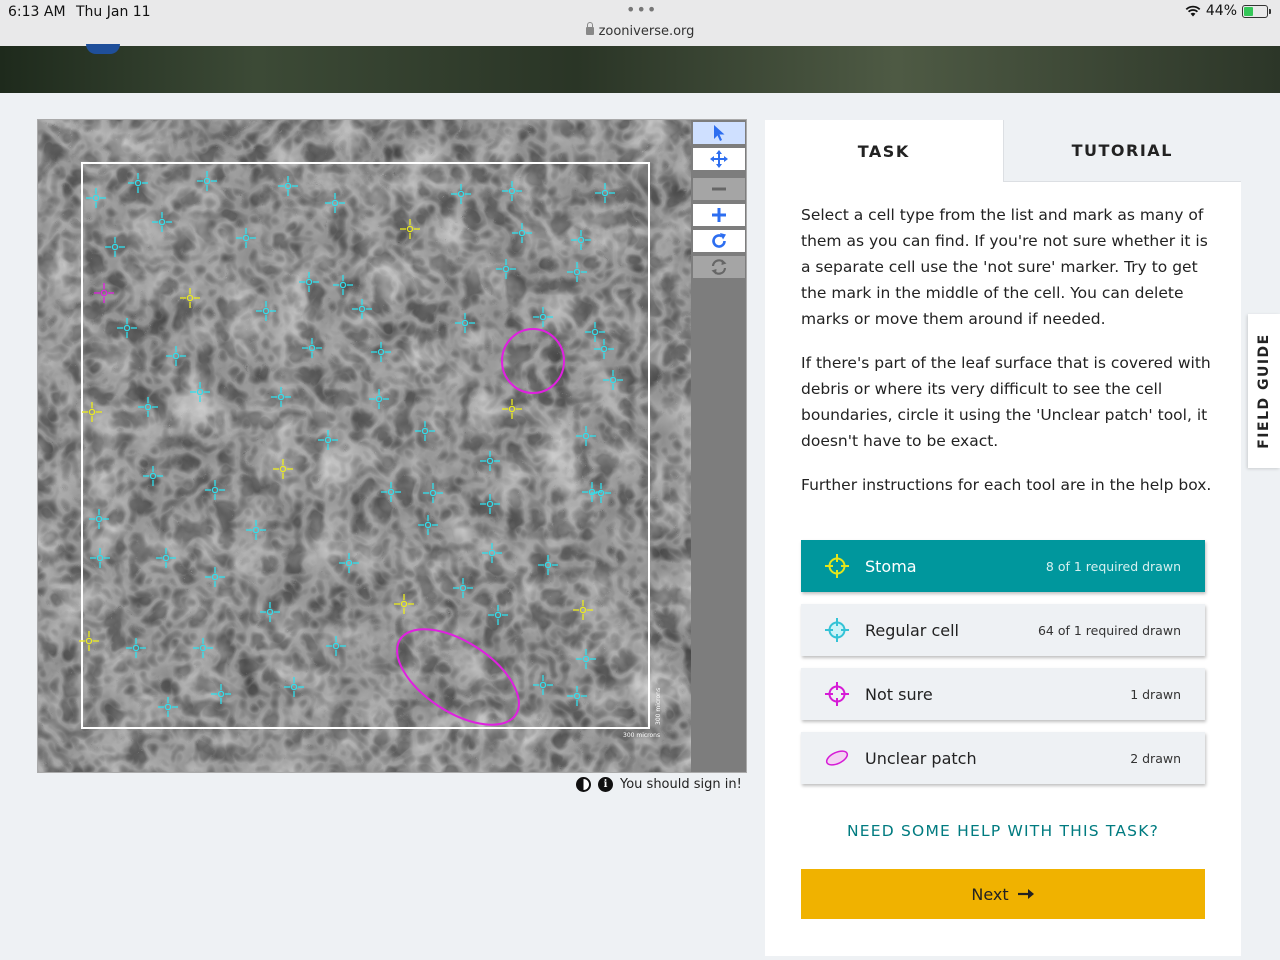 The image size is (1280, 960). I want to click on status-time: 6:13 AM, so click(37, 12).